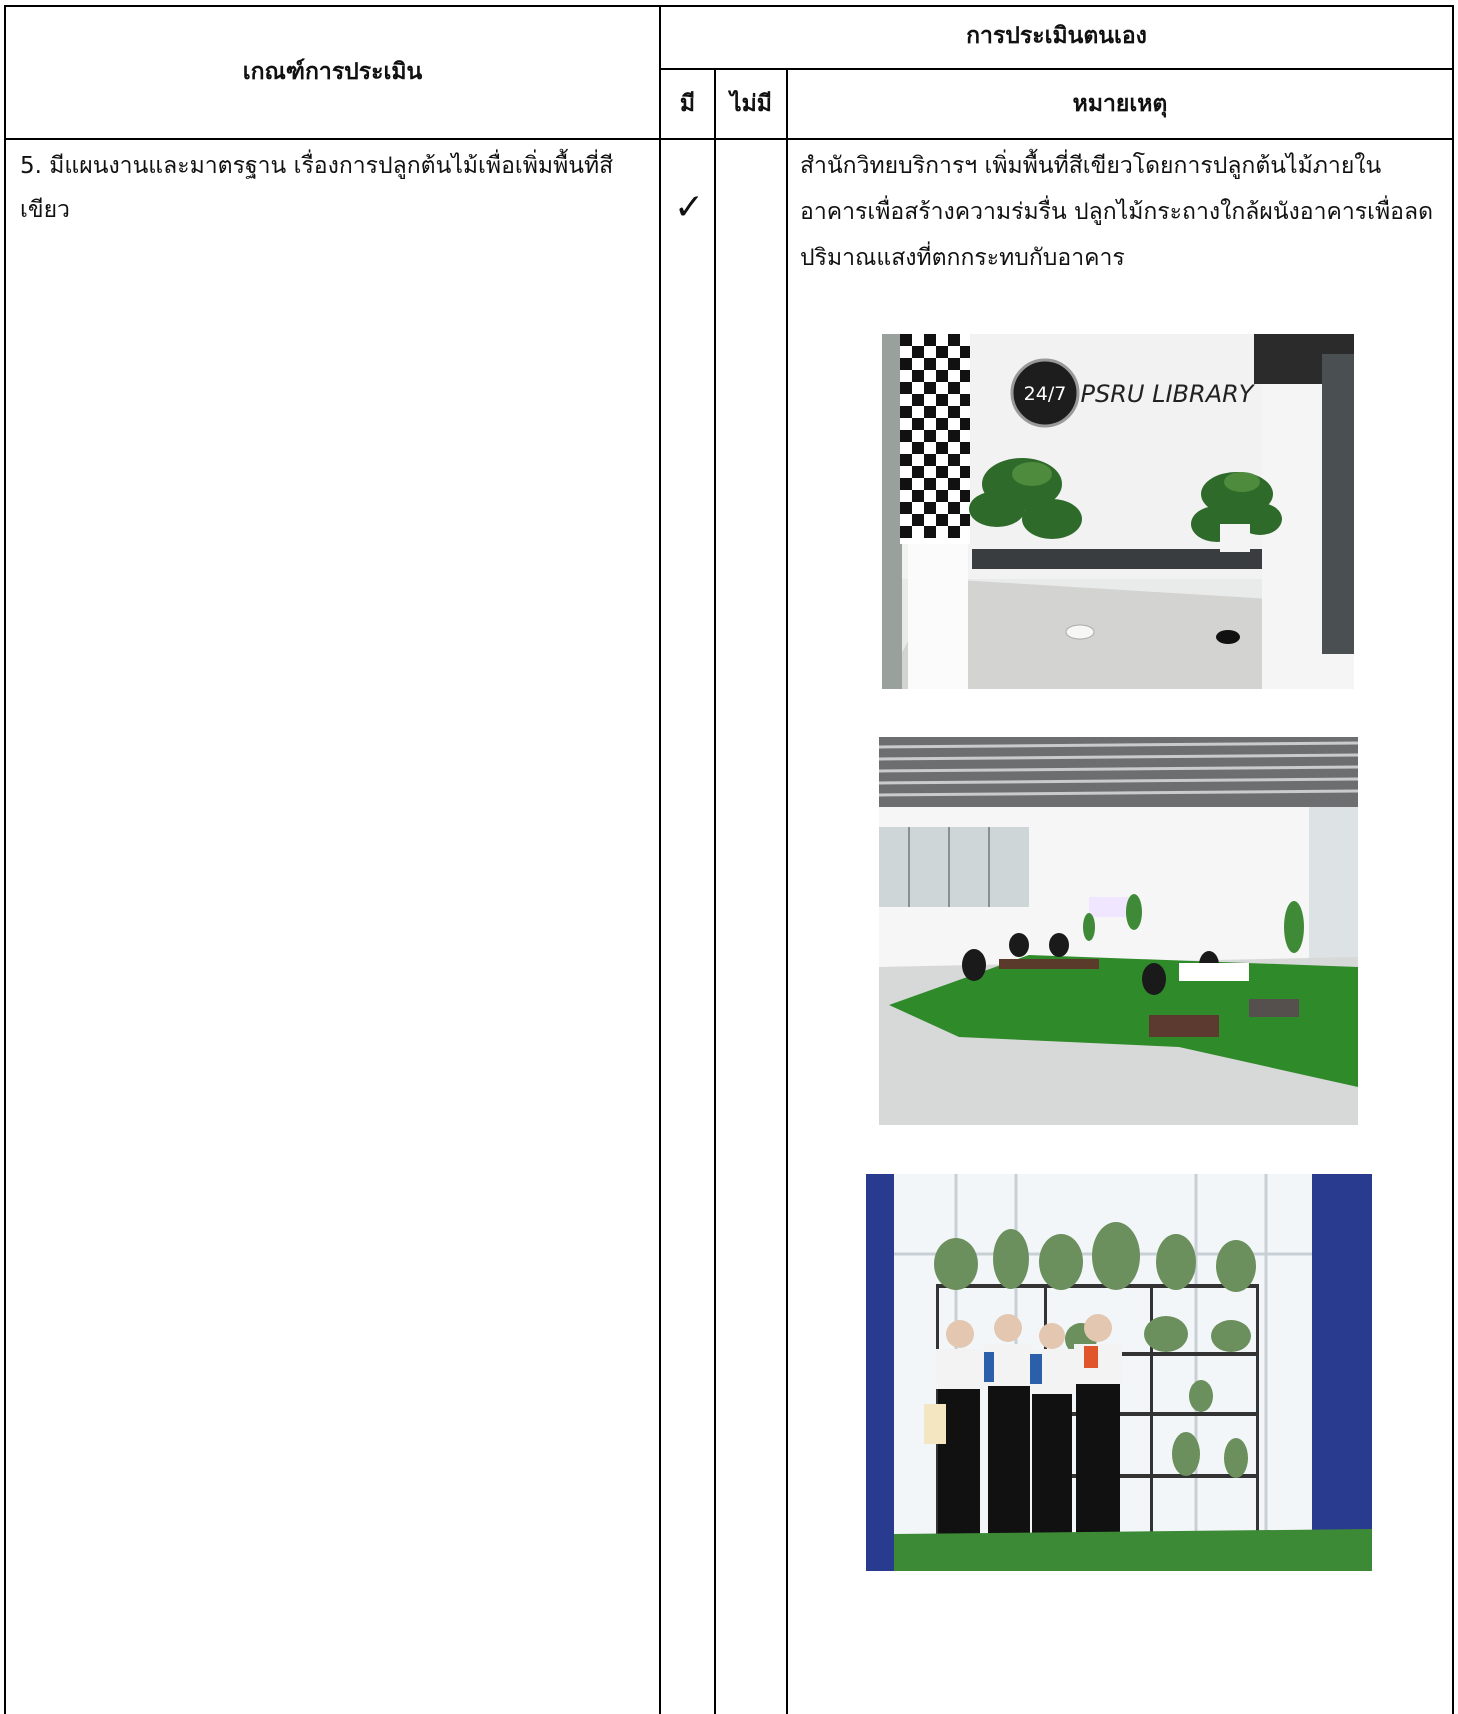 The height and width of the screenshot is (1714, 1458). Describe the element at coordinates (1168, 394) in the screenshot. I see `sign-text: PSRU LIBRARY` at that location.